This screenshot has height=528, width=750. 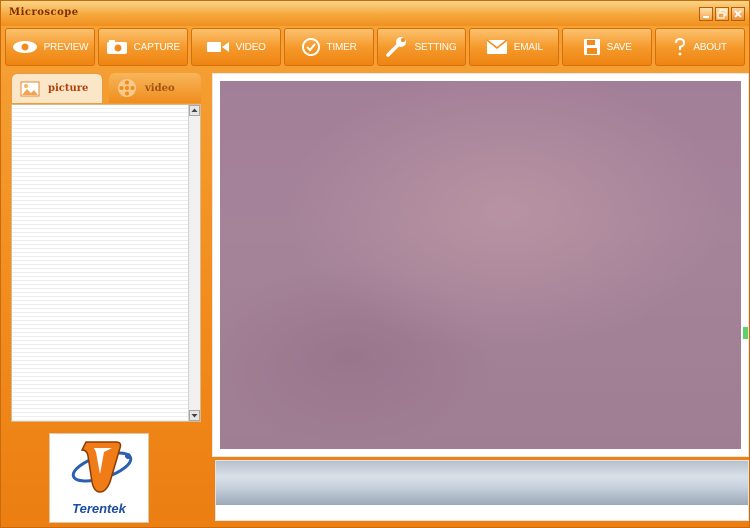 What do you see at coordinates (341, 47) in the screenshot?
I see `timer-label: TIMER` at bounding box center [341, 47].